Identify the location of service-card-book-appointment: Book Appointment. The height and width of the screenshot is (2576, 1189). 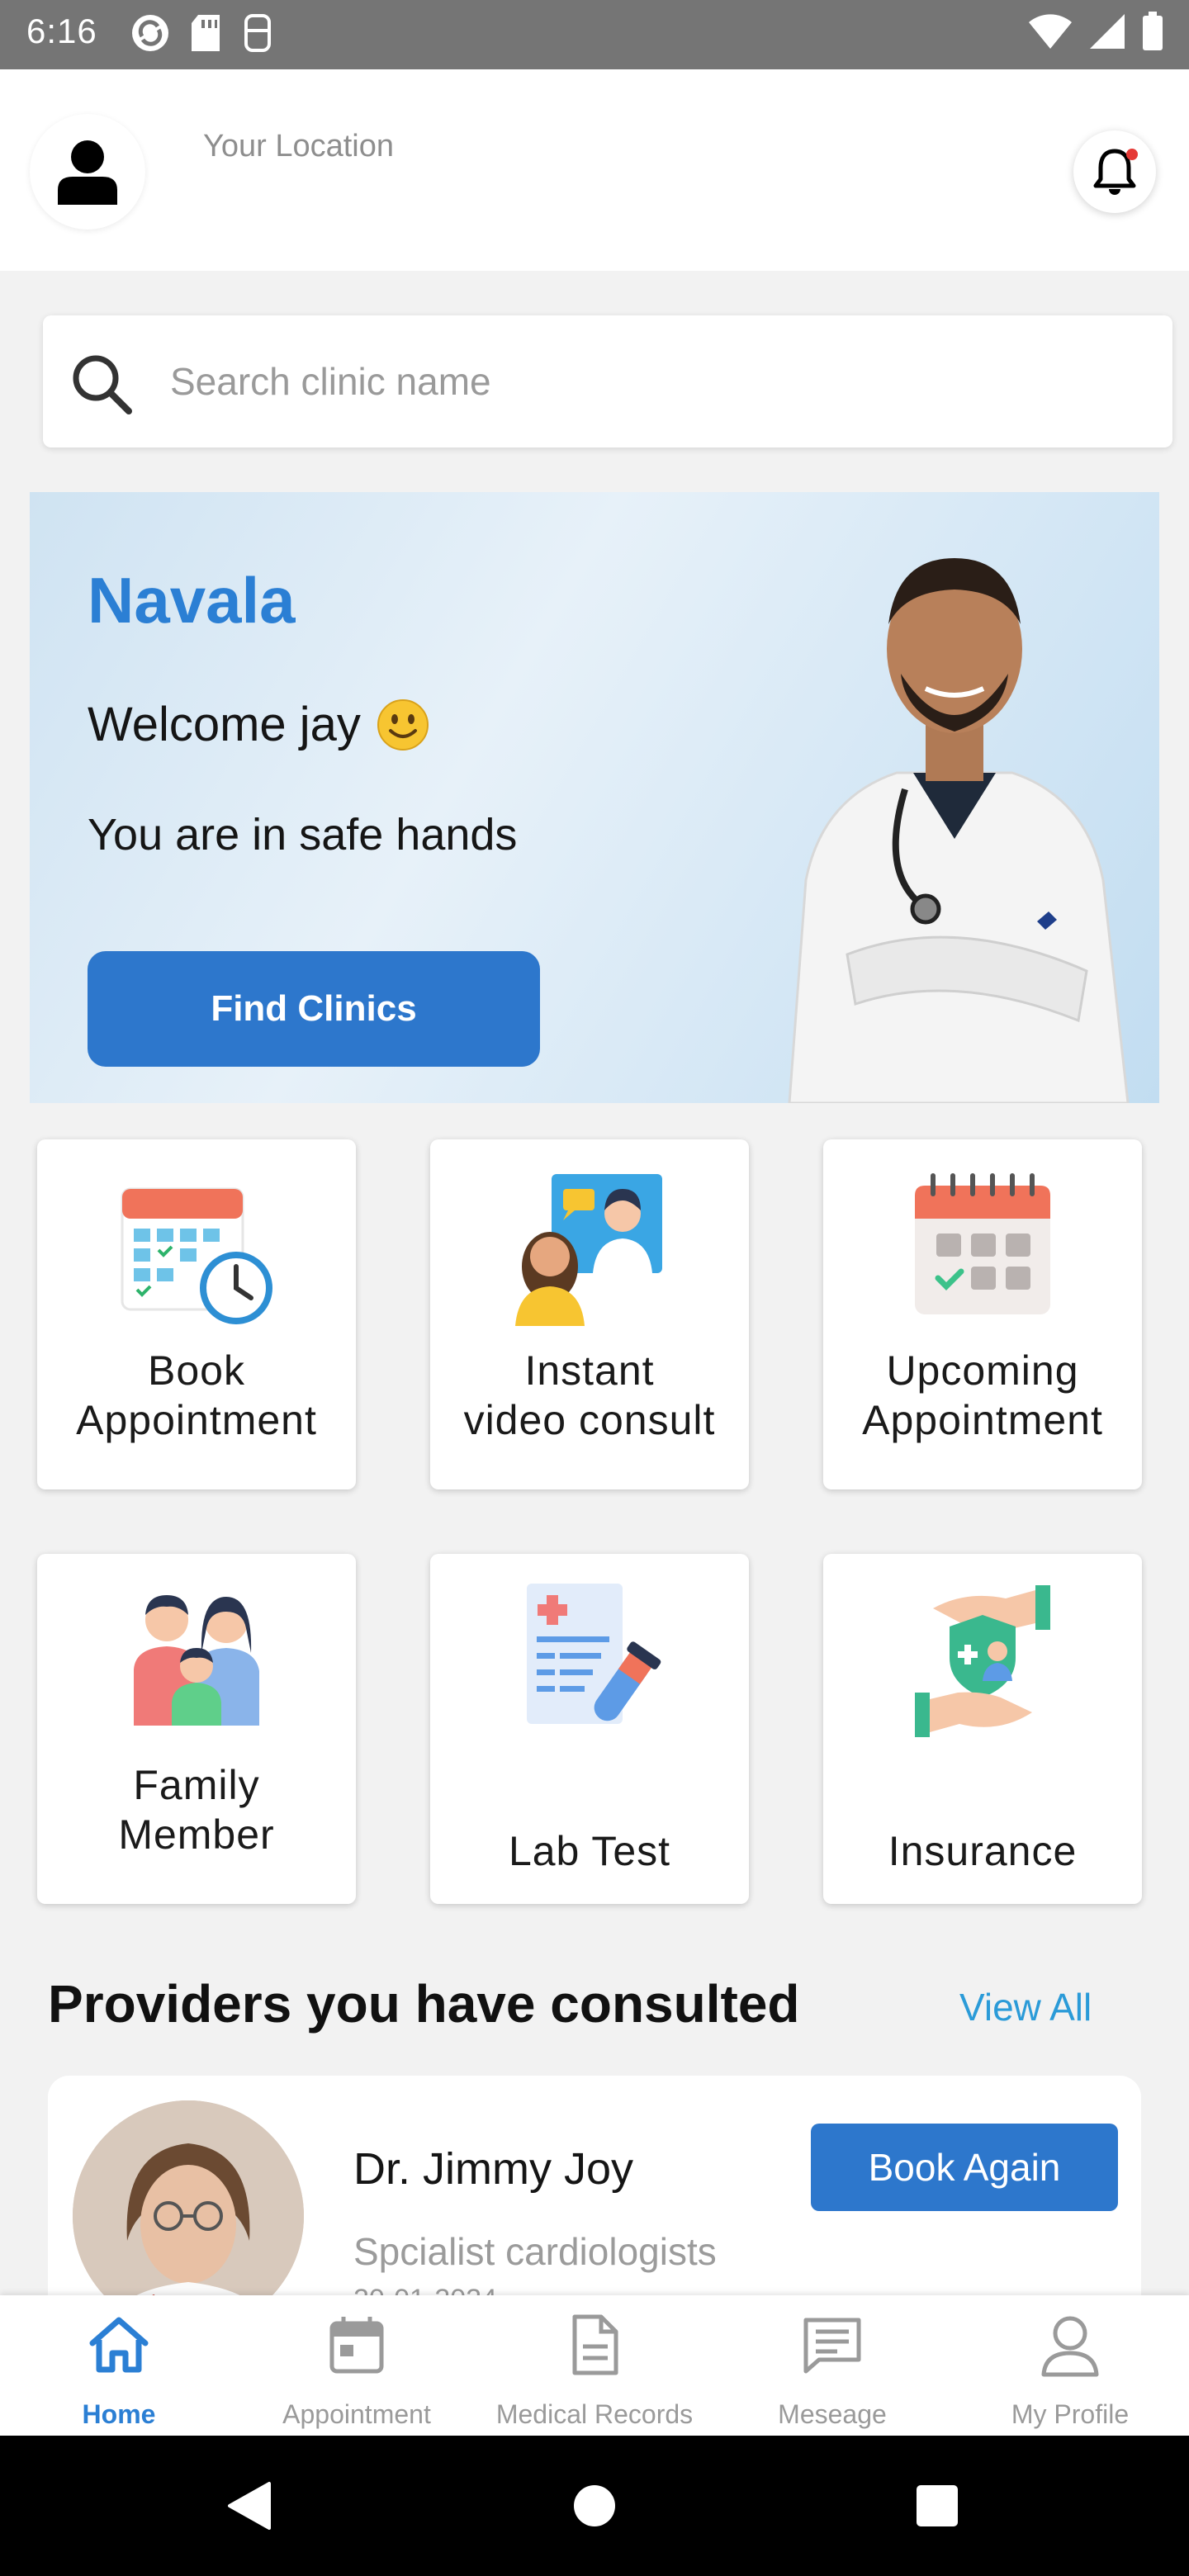
(196, 1314).